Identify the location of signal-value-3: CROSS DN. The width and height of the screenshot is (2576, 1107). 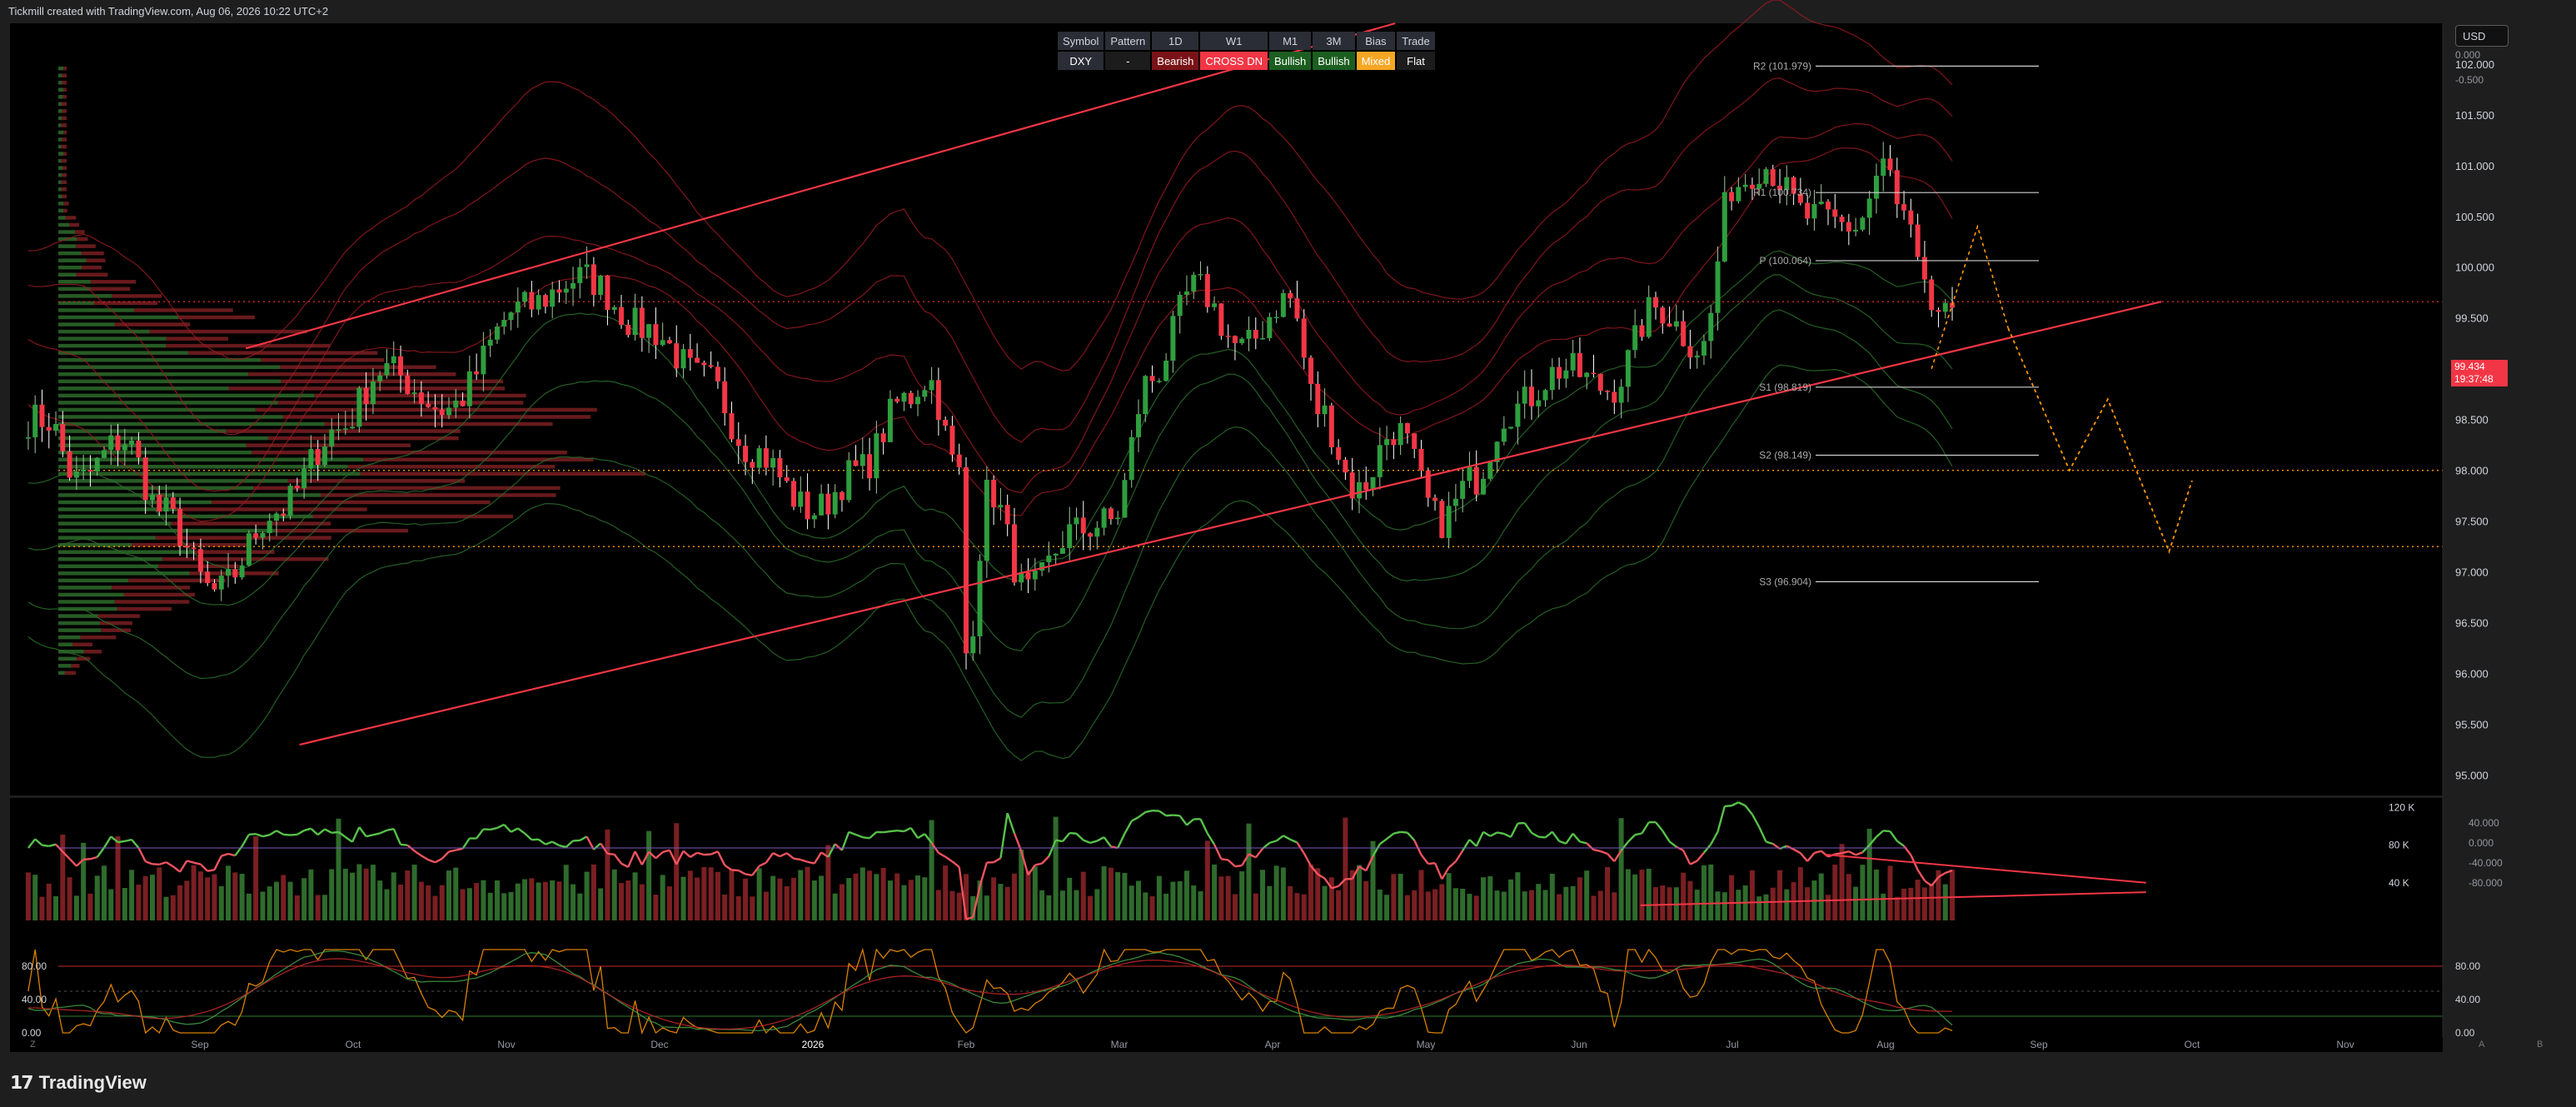
(1234, 61).